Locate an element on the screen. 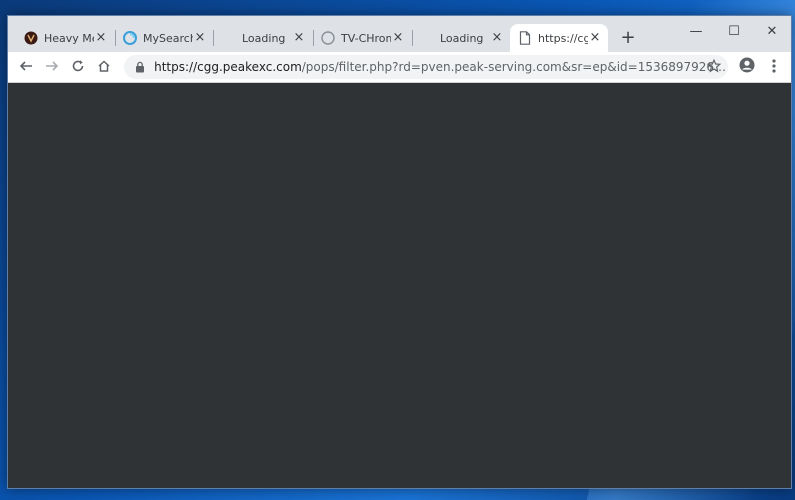  account-icon is located at coordinates (747, 67).